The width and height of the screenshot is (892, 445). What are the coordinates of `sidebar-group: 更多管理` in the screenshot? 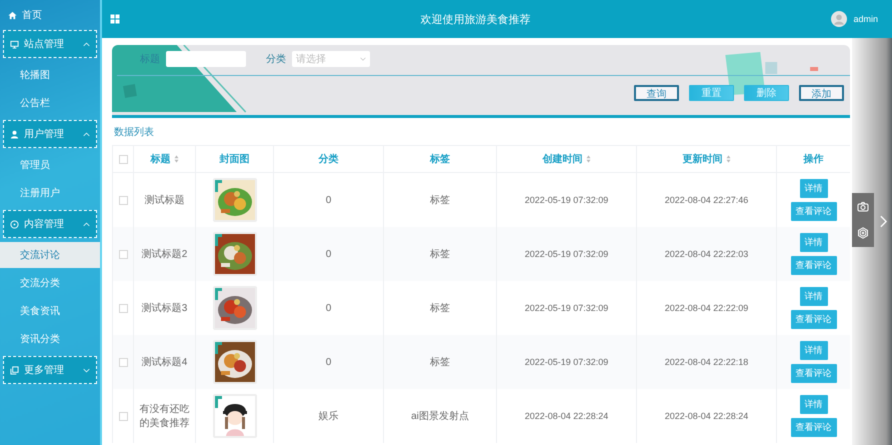 It's located at (50, 370).